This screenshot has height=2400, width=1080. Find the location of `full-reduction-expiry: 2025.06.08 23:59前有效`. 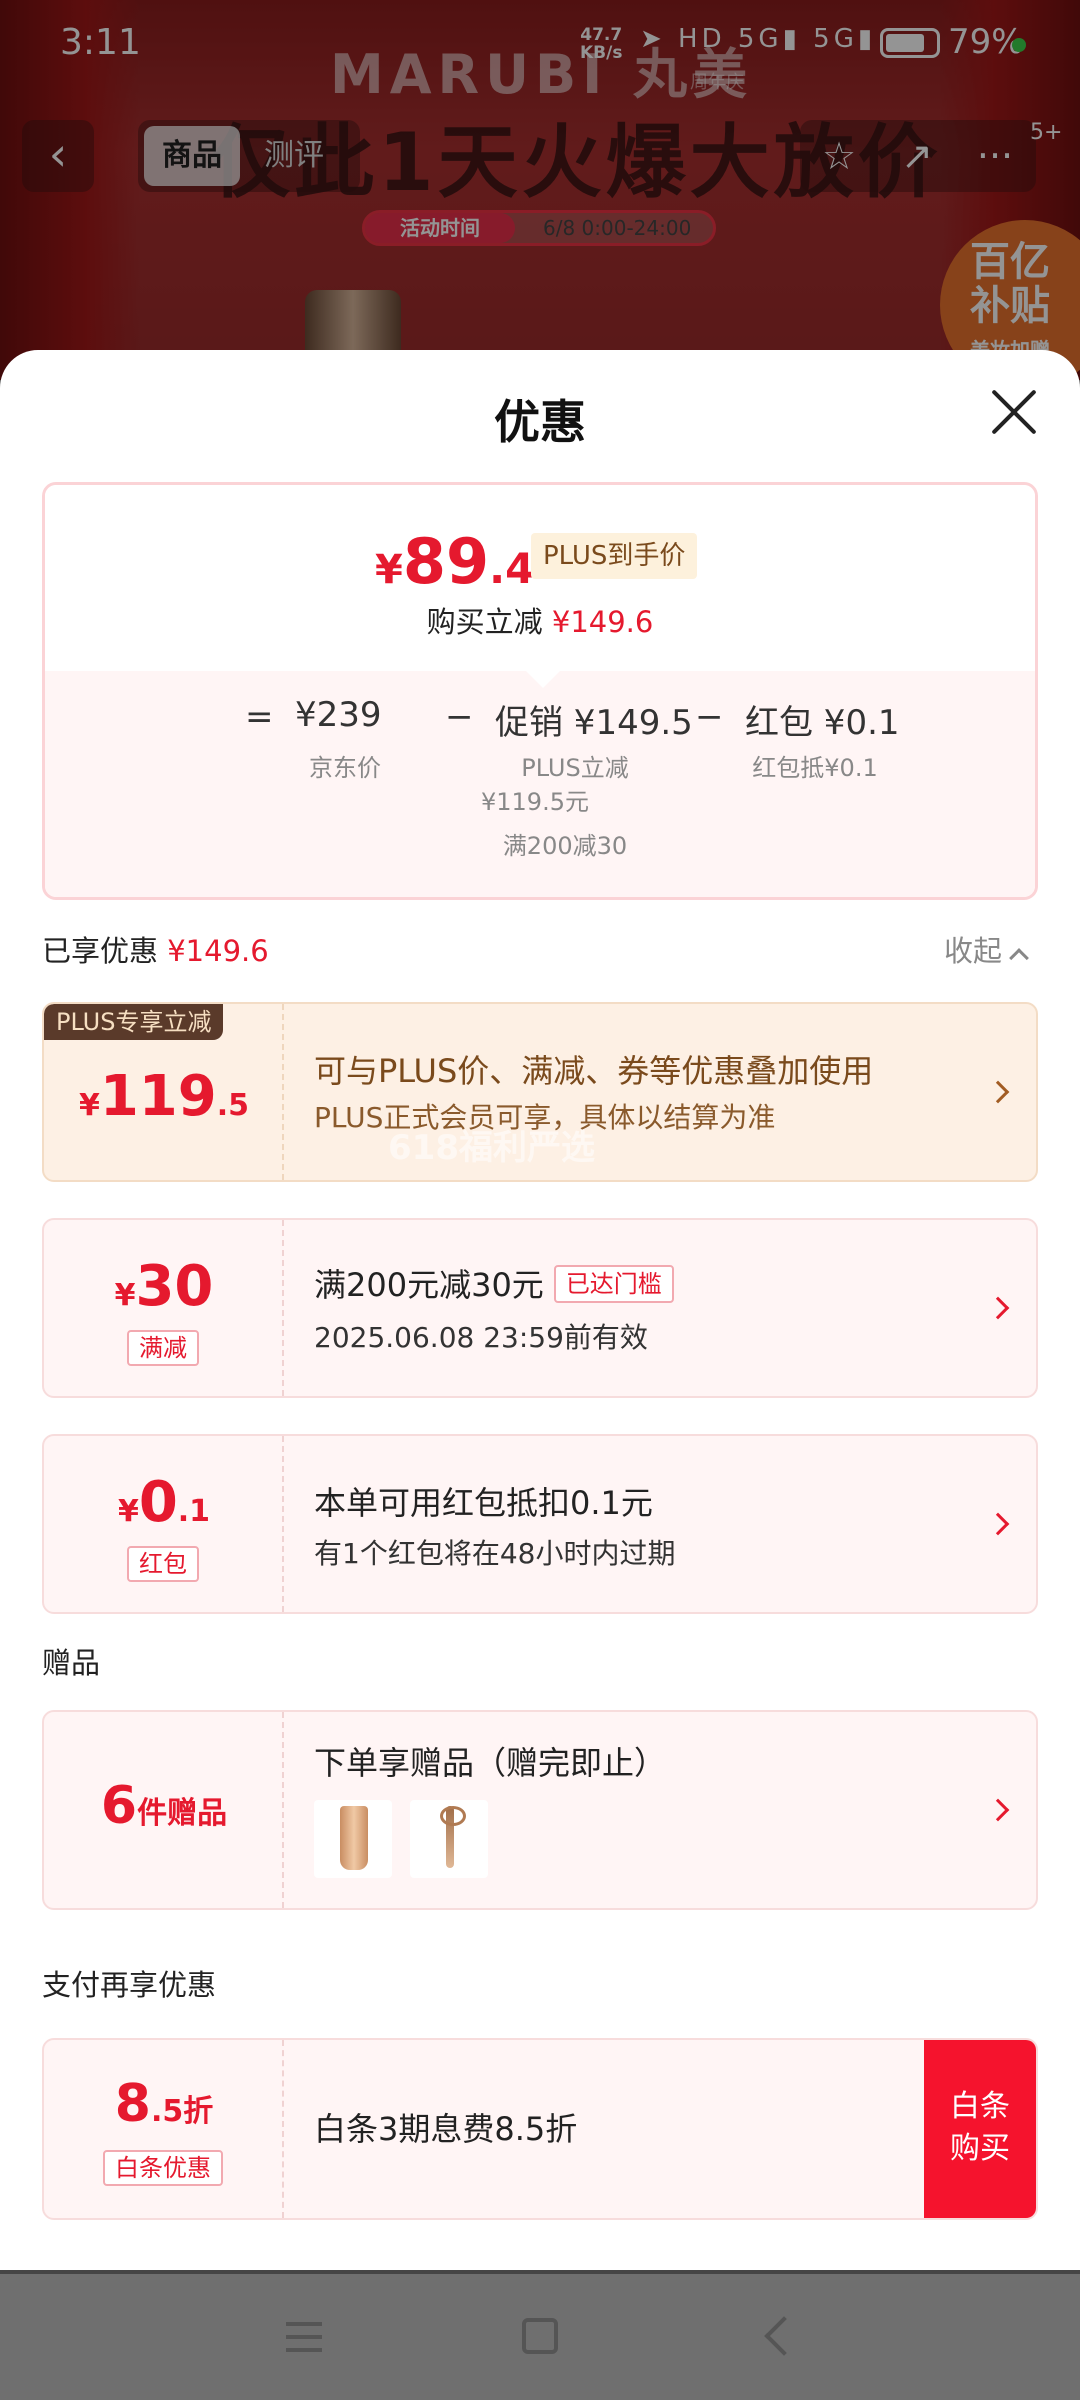

full-reduction-expiry: 2025.06.08 23:59前有效 is located at coordinates (481, 1337).